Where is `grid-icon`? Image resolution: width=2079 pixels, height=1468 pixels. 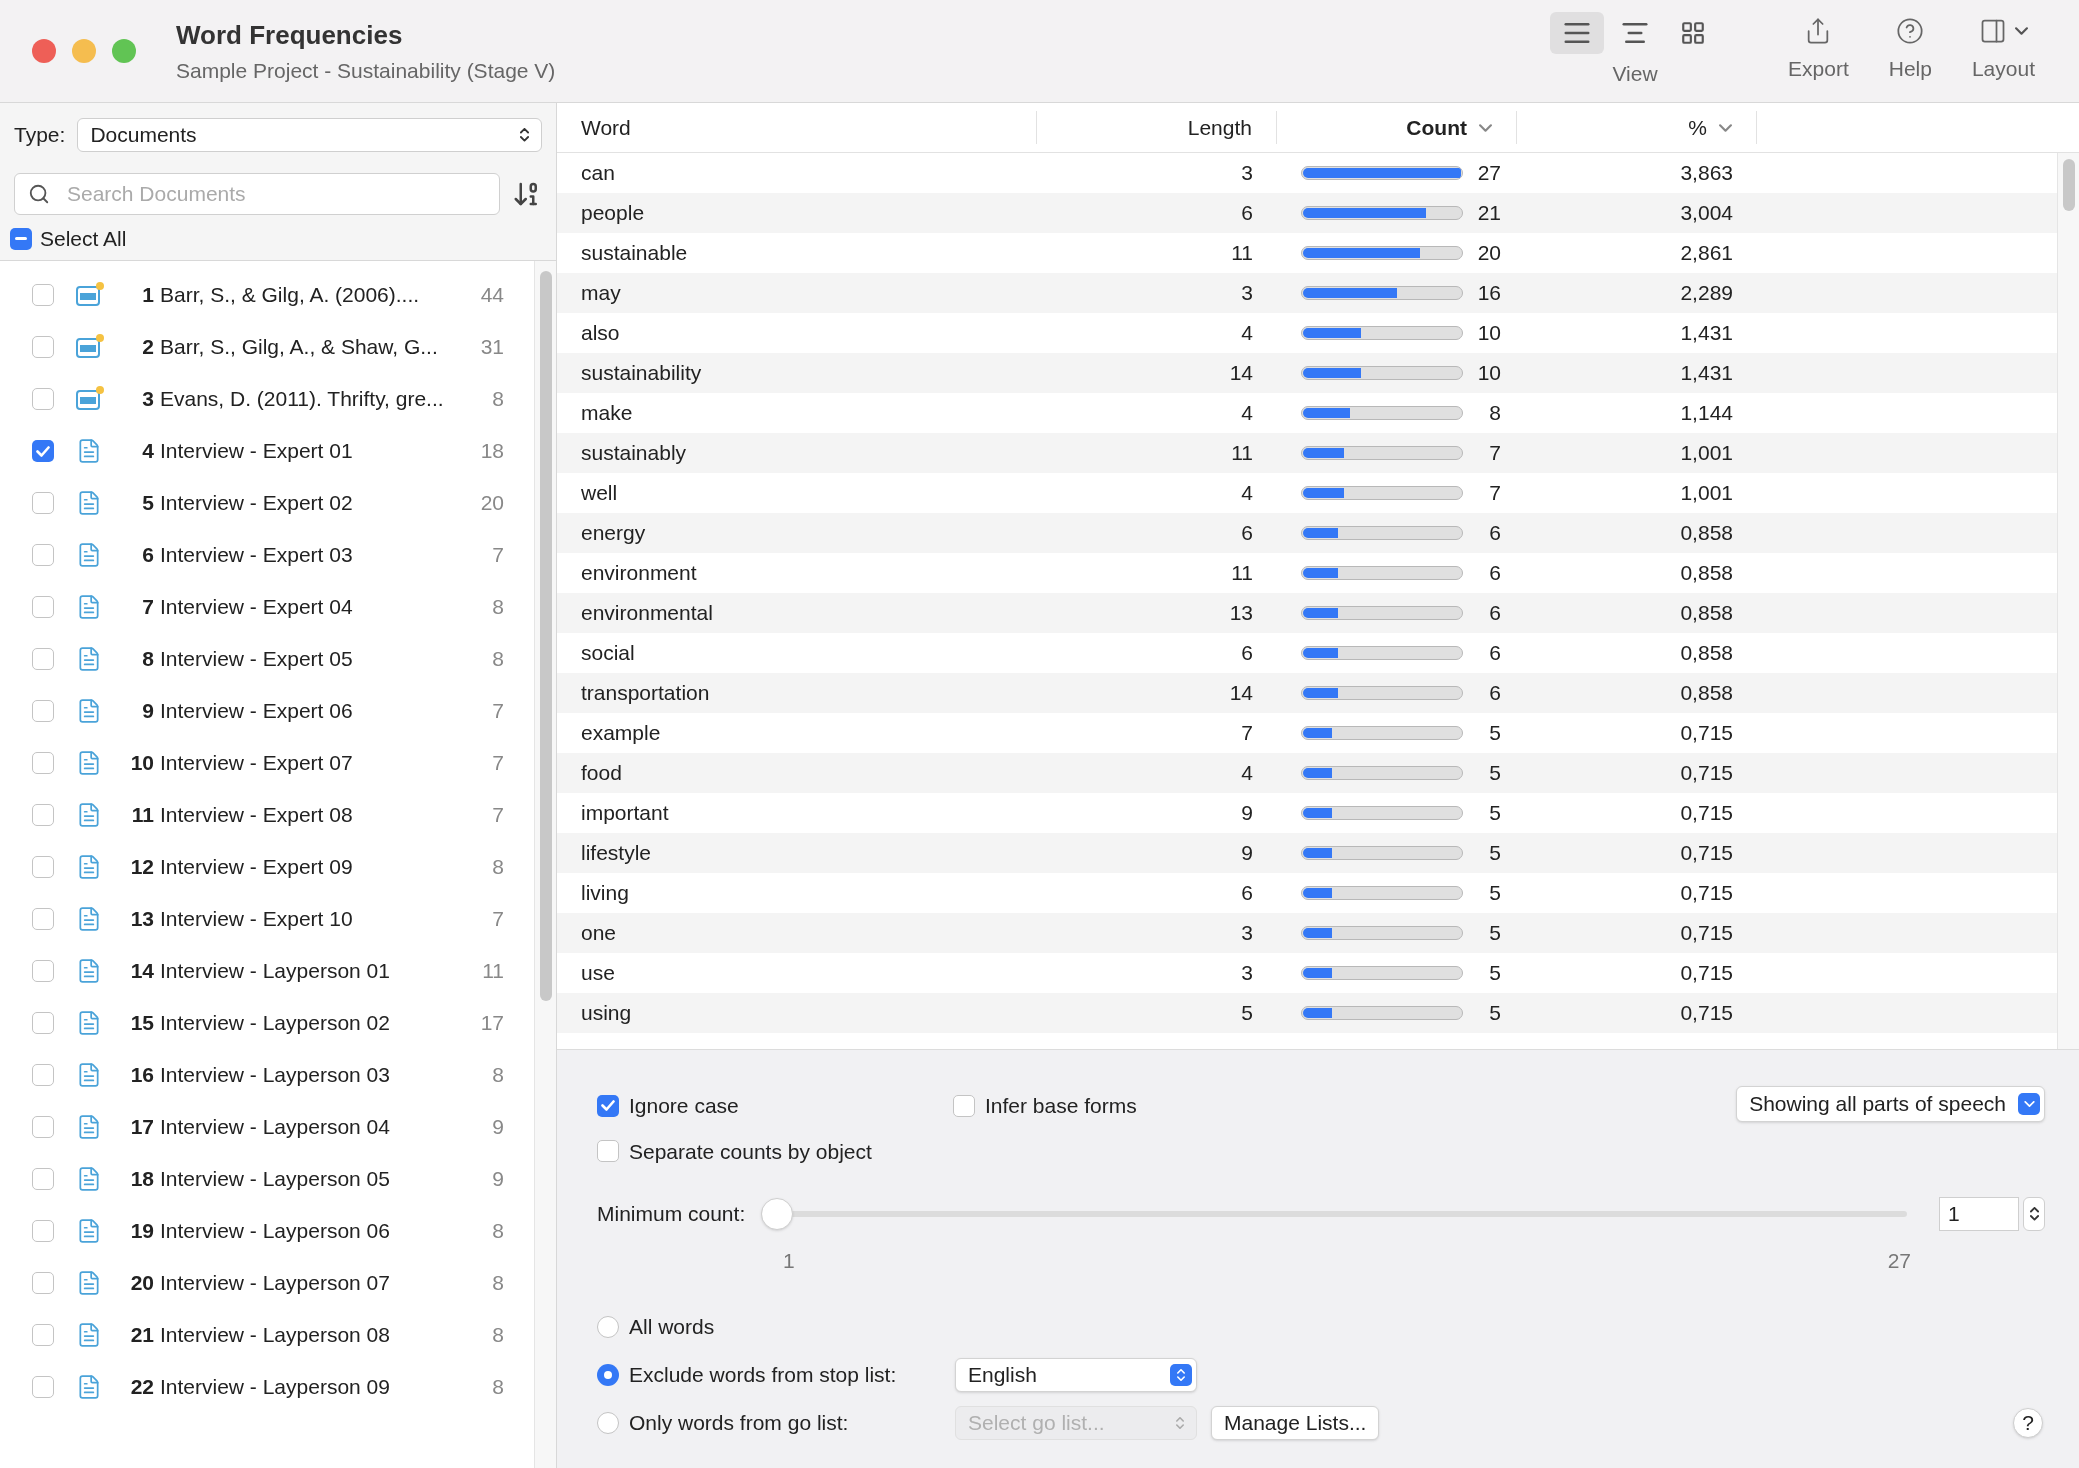 grid-icon is located at coordinates (1693, 33).